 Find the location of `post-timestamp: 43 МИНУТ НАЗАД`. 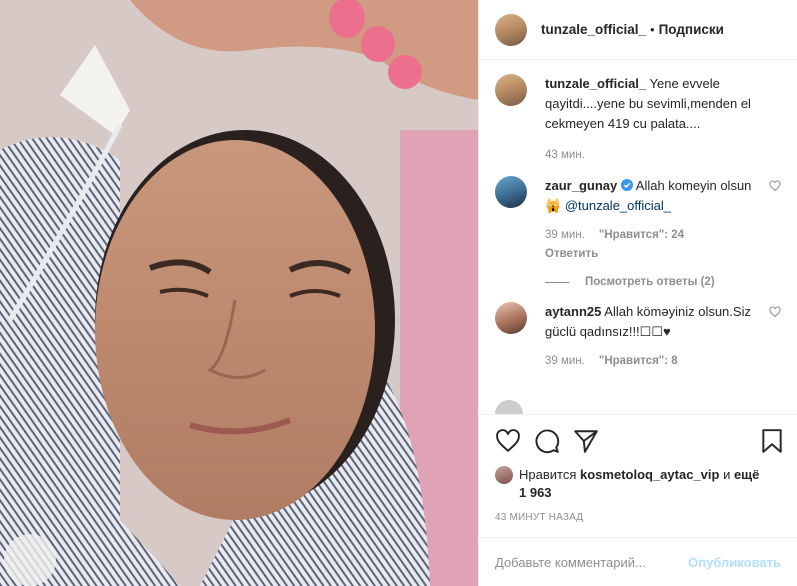

post-timestamp: 43 МИНУТ НАЗАД is located at coordinates (638, 519).